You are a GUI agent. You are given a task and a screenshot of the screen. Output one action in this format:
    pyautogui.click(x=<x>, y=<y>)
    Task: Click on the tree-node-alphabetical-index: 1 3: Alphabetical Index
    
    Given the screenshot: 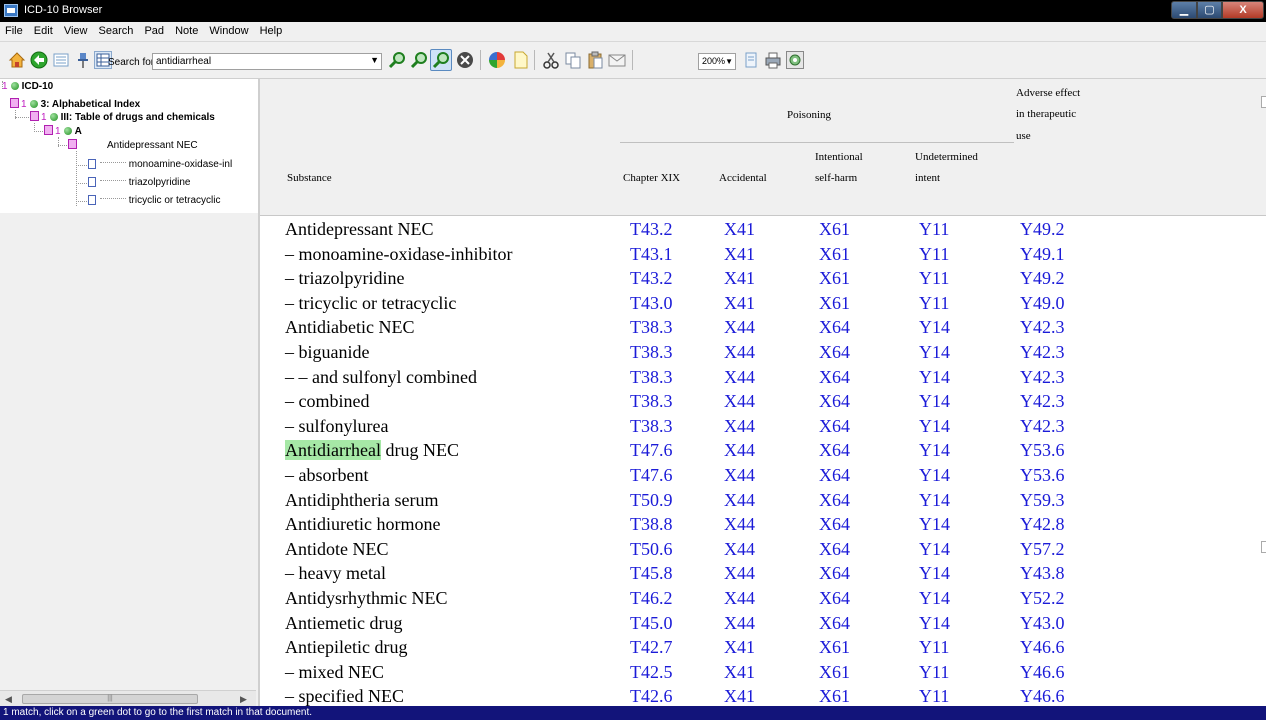 What is the action you would take?
    pyautogui.click(x=75, y=104)
    